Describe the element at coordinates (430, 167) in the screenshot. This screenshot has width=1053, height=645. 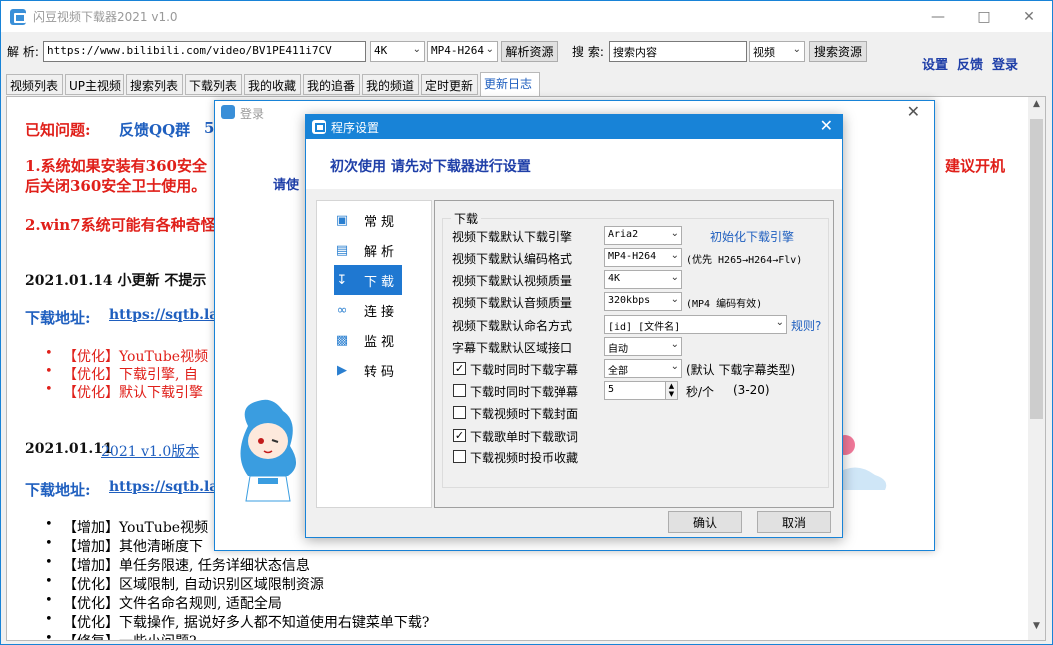
I see `settings-header-text: 初次使用 请先对下载器进行设置` at that location.